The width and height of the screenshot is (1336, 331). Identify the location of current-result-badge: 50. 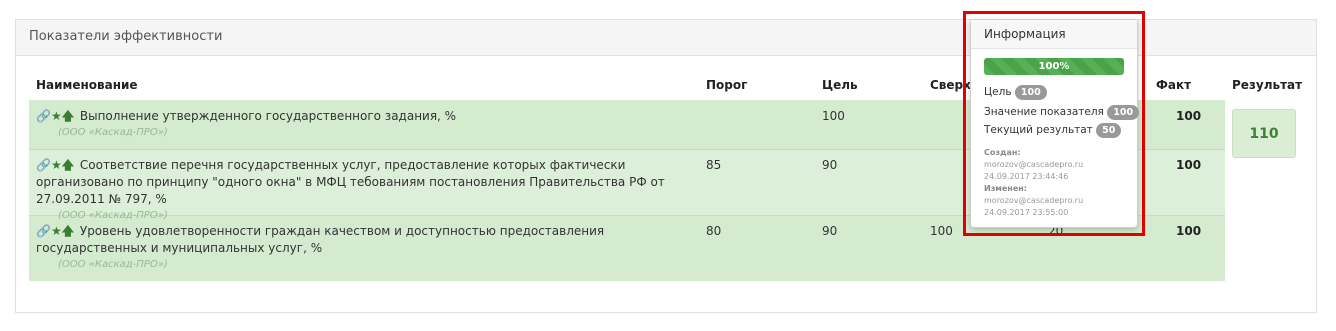
(1109, 130).